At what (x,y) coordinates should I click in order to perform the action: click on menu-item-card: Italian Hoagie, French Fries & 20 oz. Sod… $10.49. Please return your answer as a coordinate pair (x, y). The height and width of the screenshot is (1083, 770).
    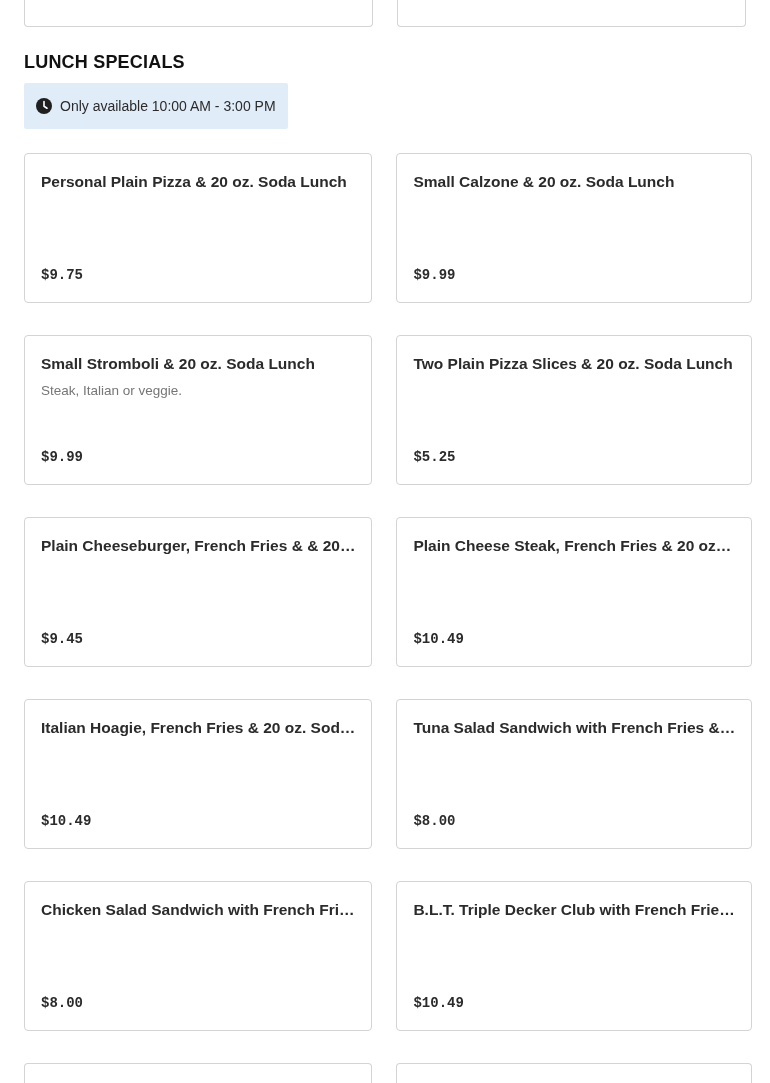
    Looking at the image, I should click on (198, 774).